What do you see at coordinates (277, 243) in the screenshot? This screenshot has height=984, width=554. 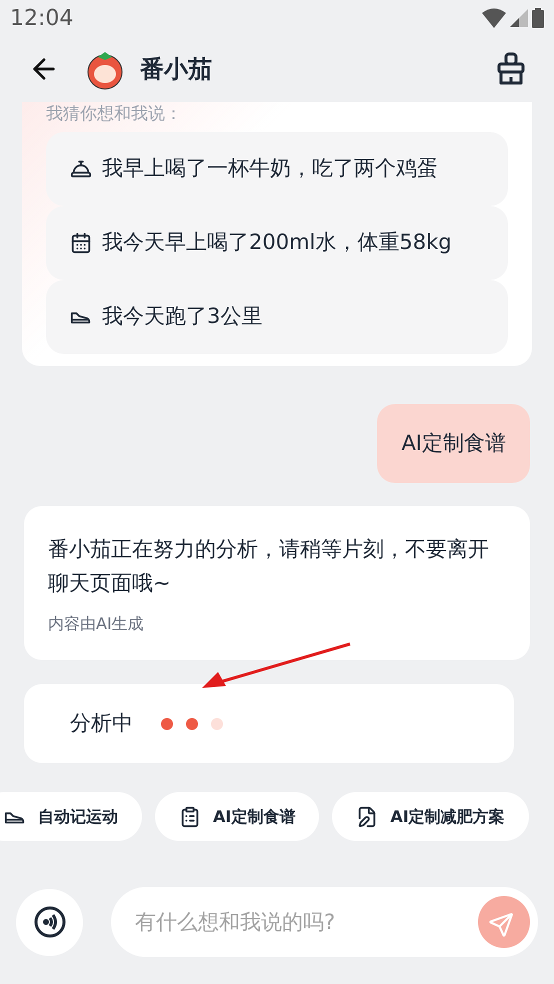 I see `suggestion-item: 我今天早上喝了200ml水，体重58kg` at bounding box center [277, 243].